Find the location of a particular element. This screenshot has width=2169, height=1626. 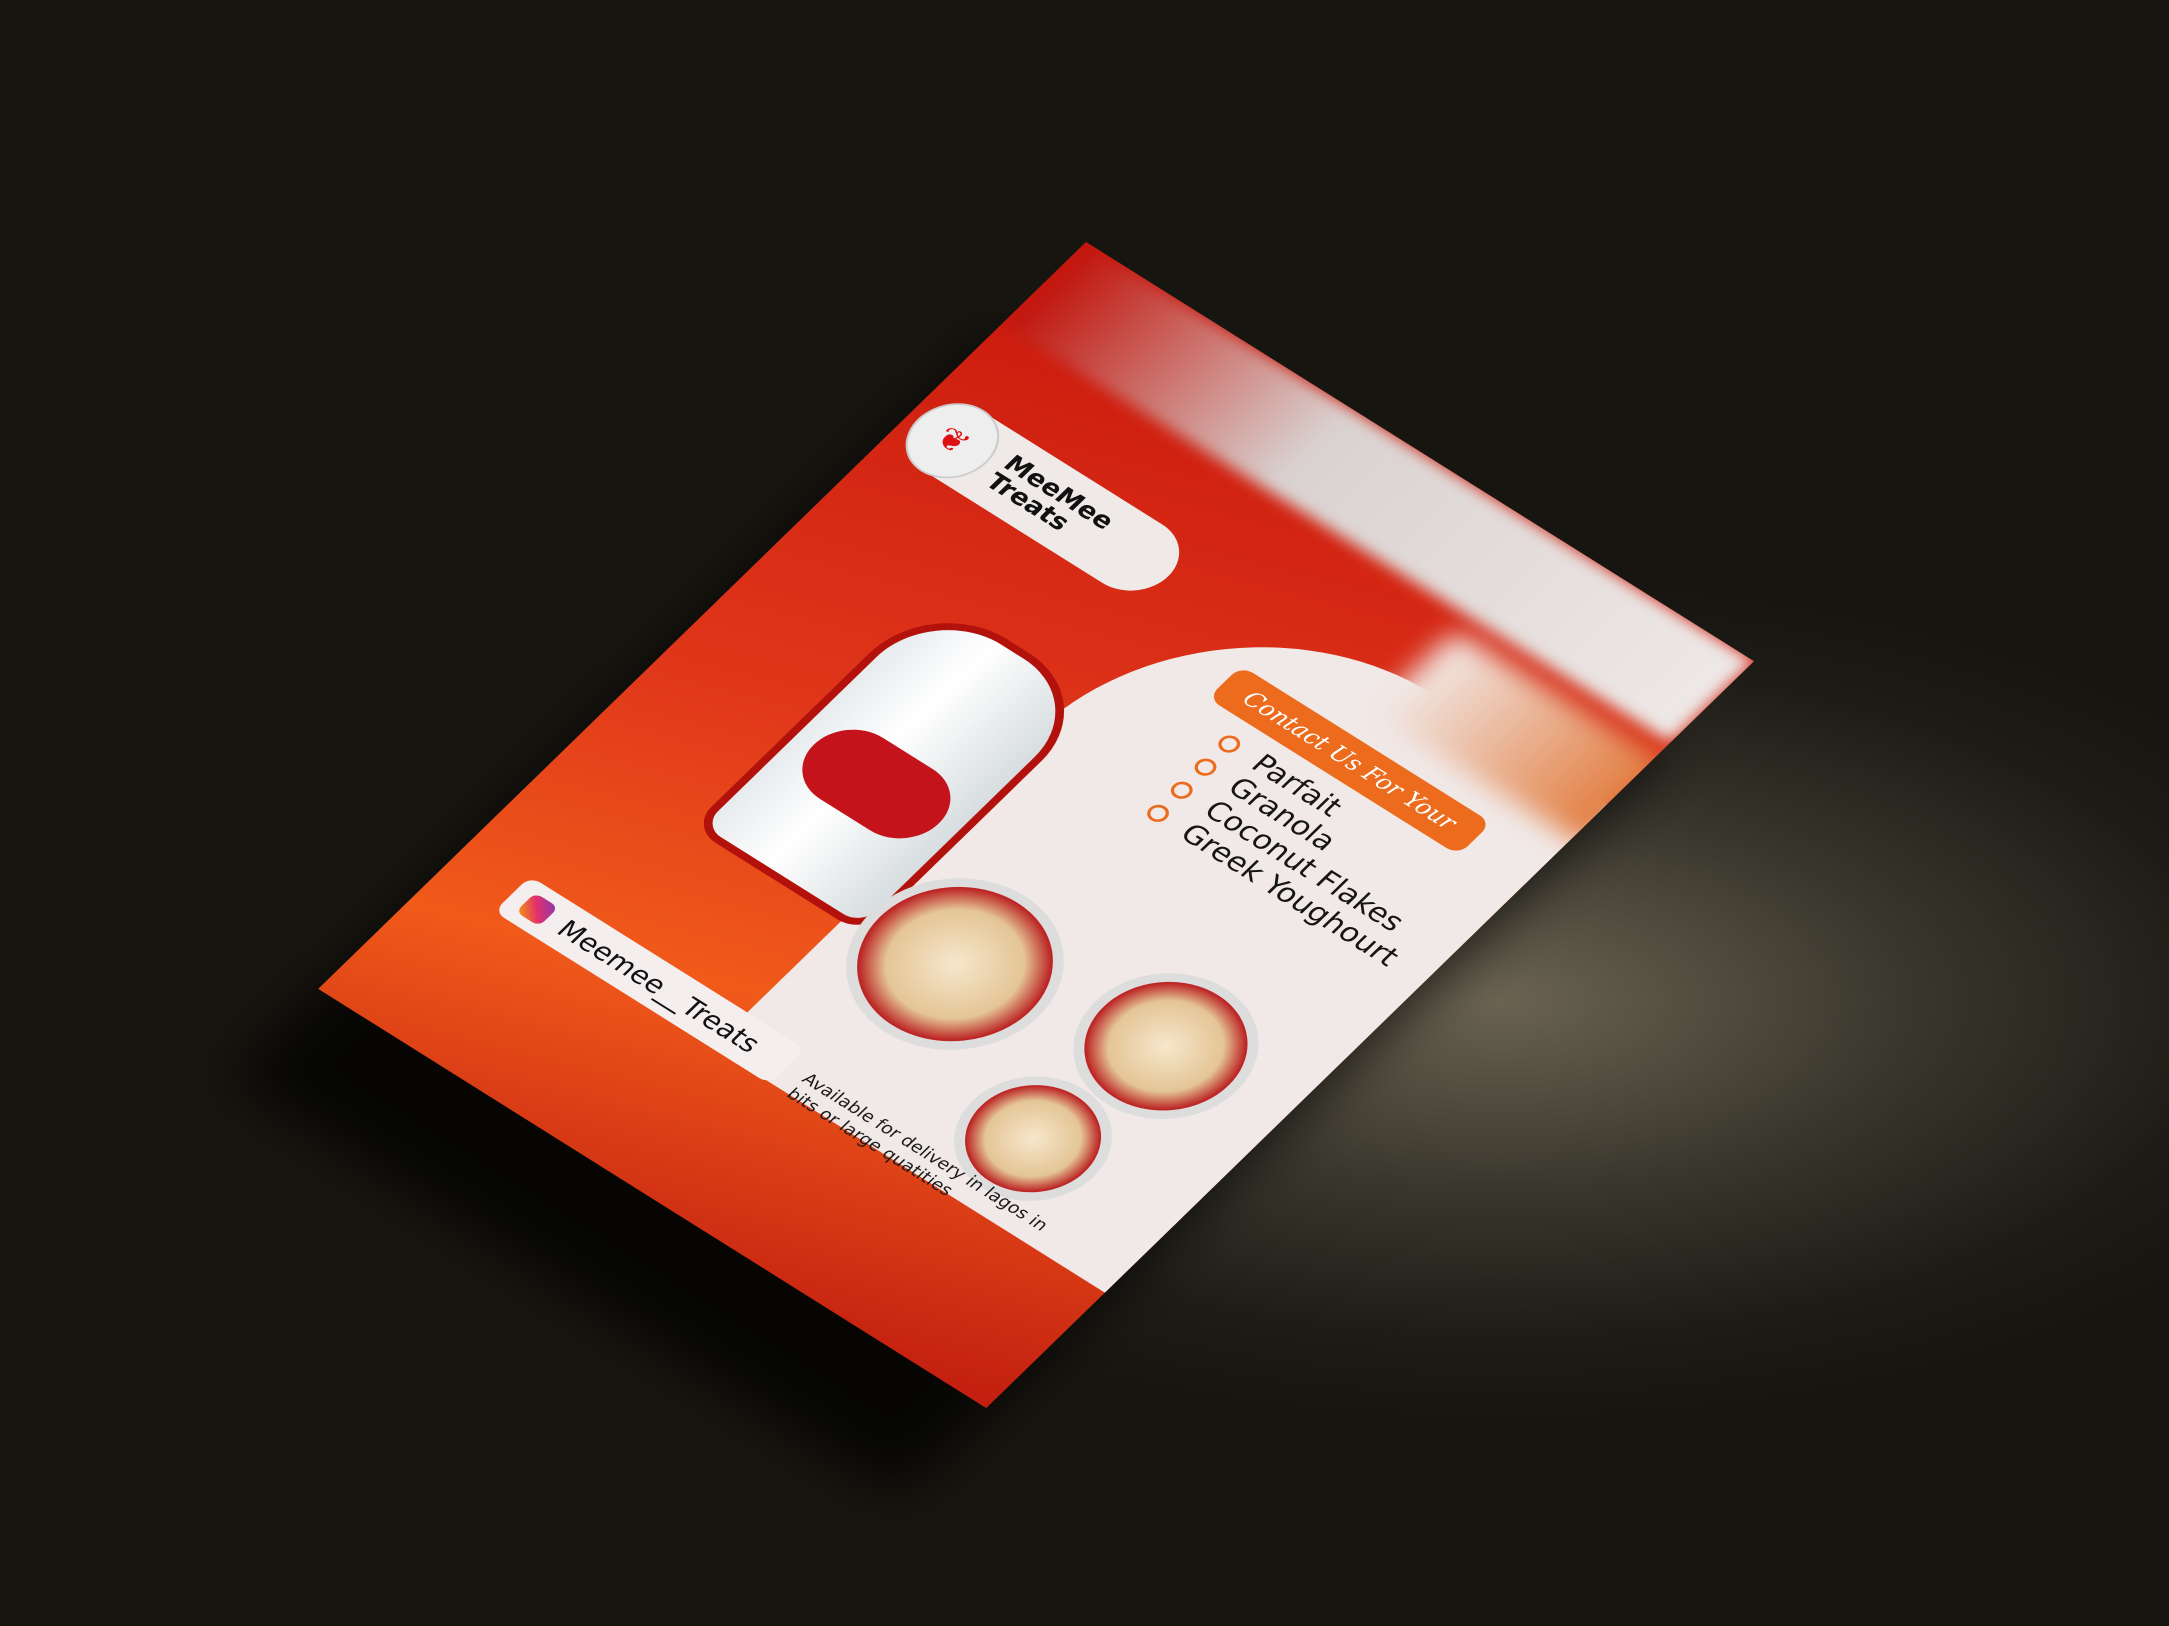

brand-name: MeeMee Treats is located at coordinates (1049, 493).